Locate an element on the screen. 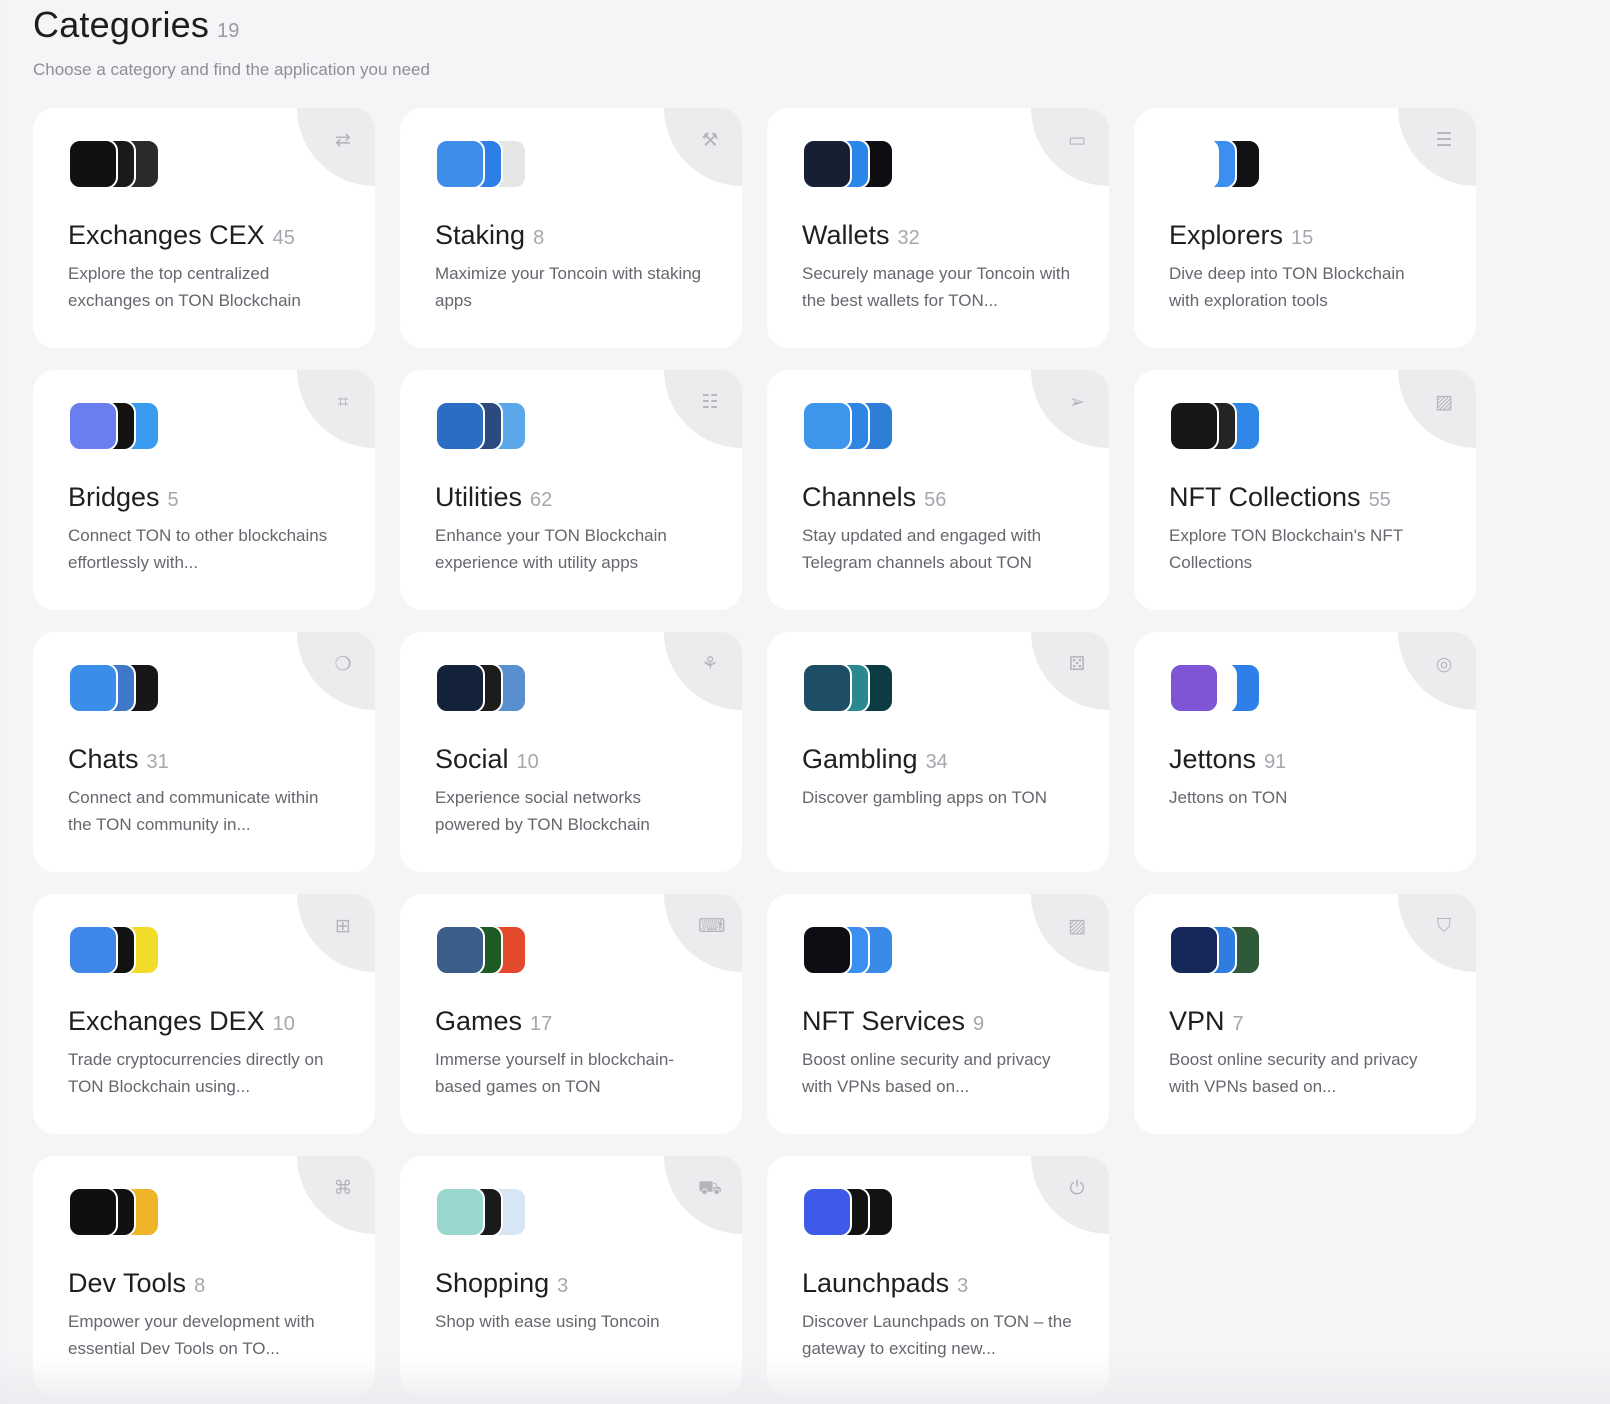  card-title-row: Games 17 is located at coordinates (493, 1021).